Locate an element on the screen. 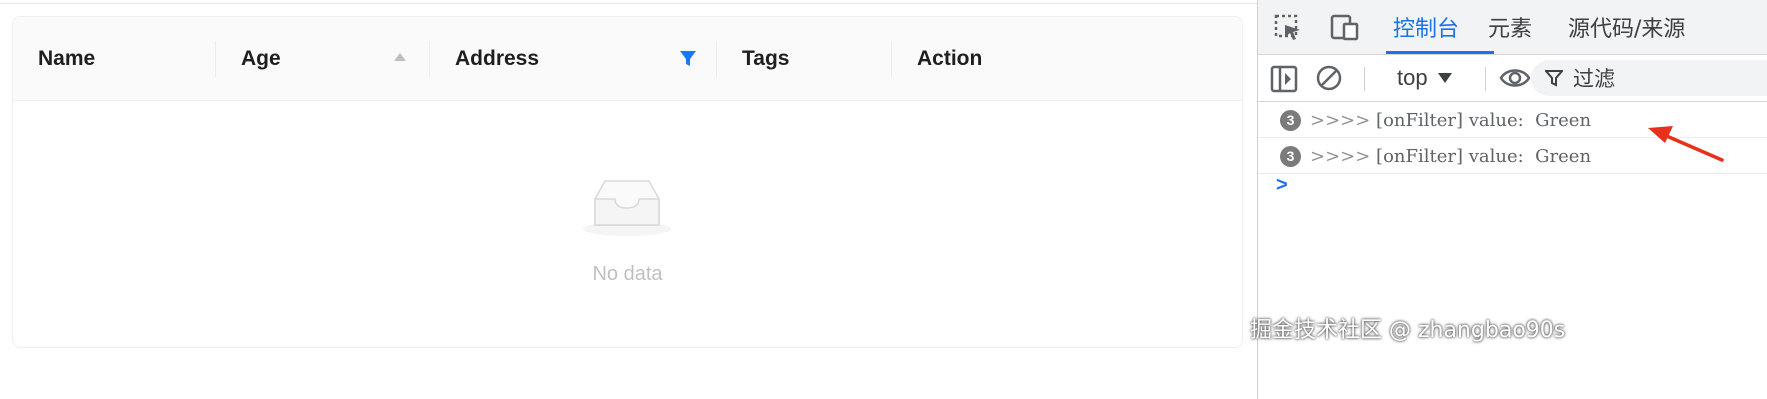 The width and height of the screenshot is (1767, 399). active-tab-indicator is located at coordinates (1440, 52).